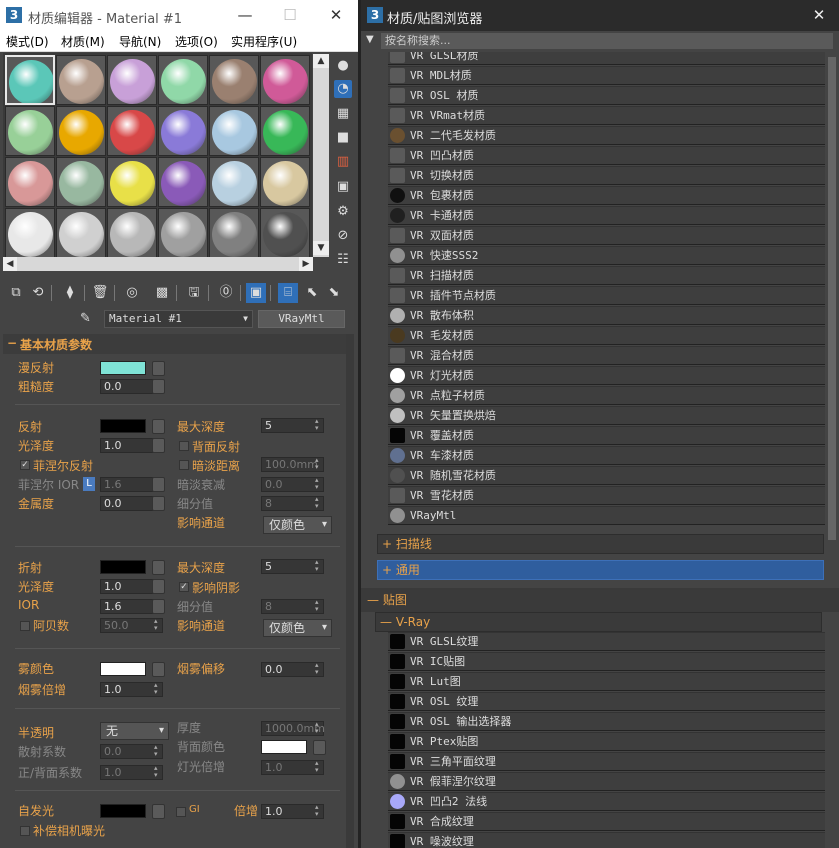  What do you see at coordinates (606, 821) in the screenshot?
I see `map-list-item: VR 合成纹理` at bounding box center [606, 821].